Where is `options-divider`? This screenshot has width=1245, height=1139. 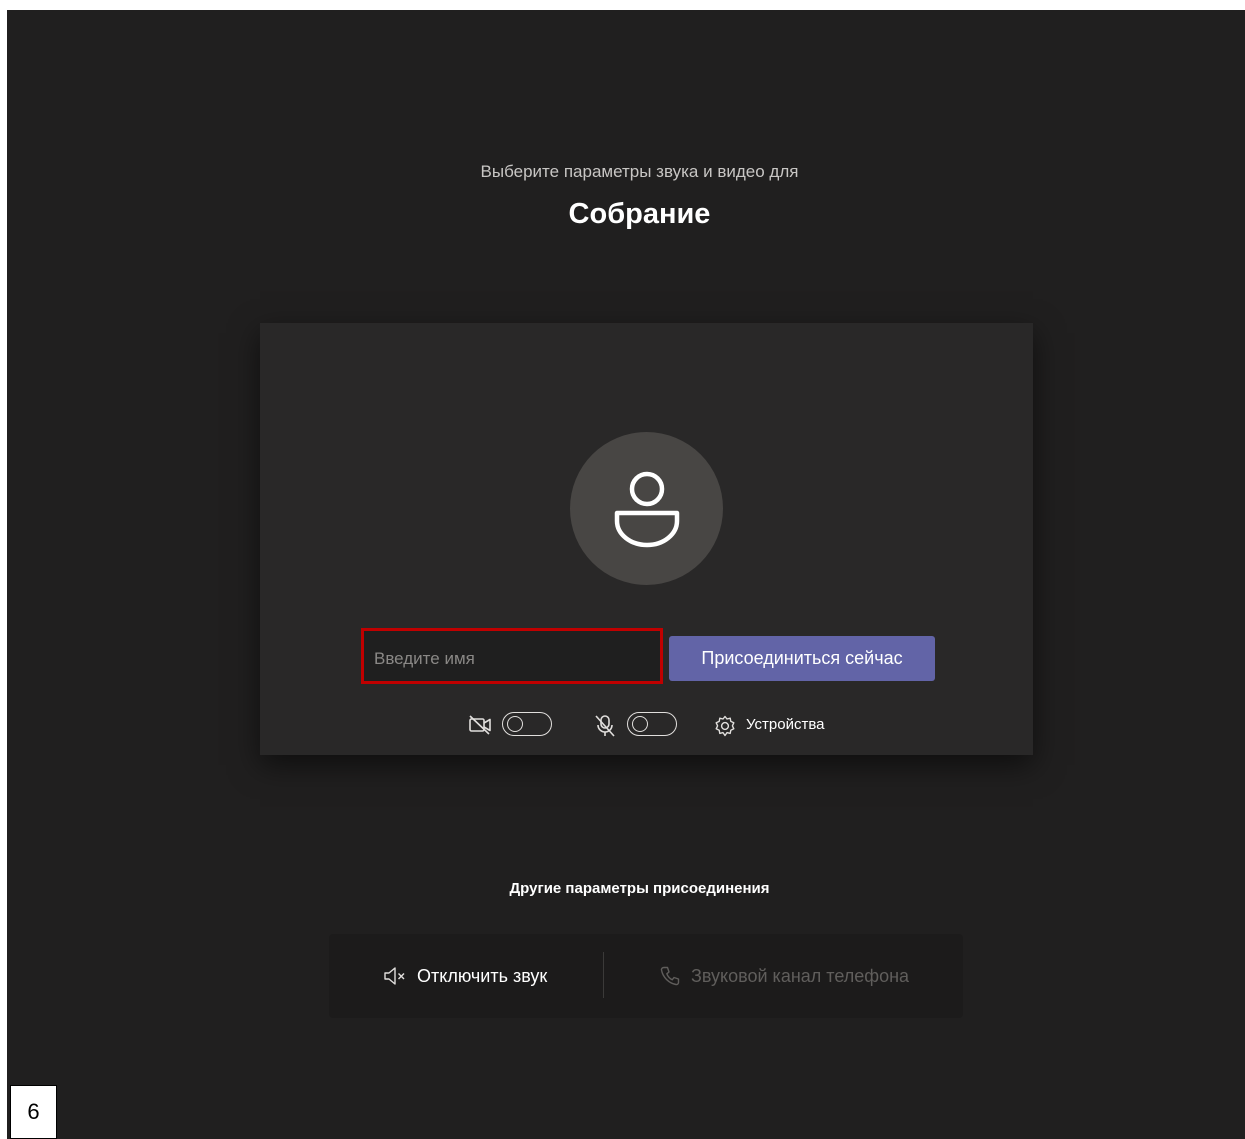 options-divider is located at coordinates (603, 975).